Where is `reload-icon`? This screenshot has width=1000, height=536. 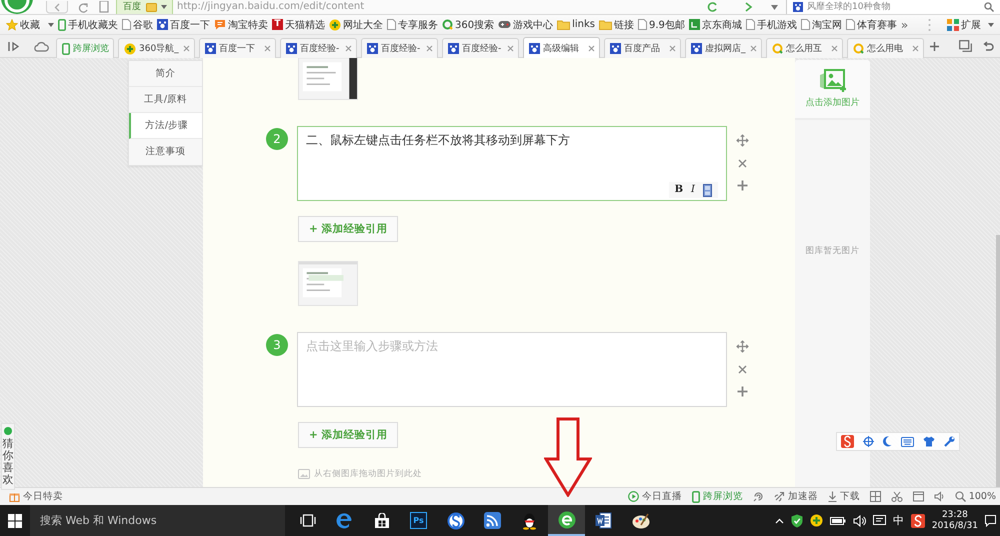 reload-icon is located at coordinates (713, 7).